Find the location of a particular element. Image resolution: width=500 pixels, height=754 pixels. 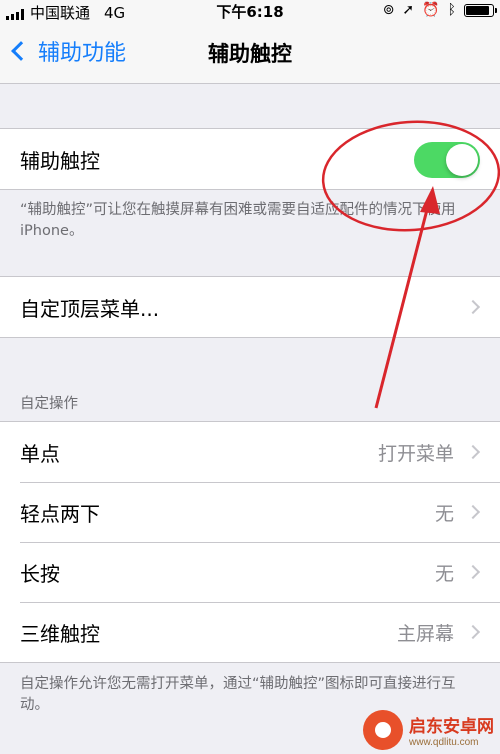

custom-action-label: 三维触控 is located at coordinates (60, 633).